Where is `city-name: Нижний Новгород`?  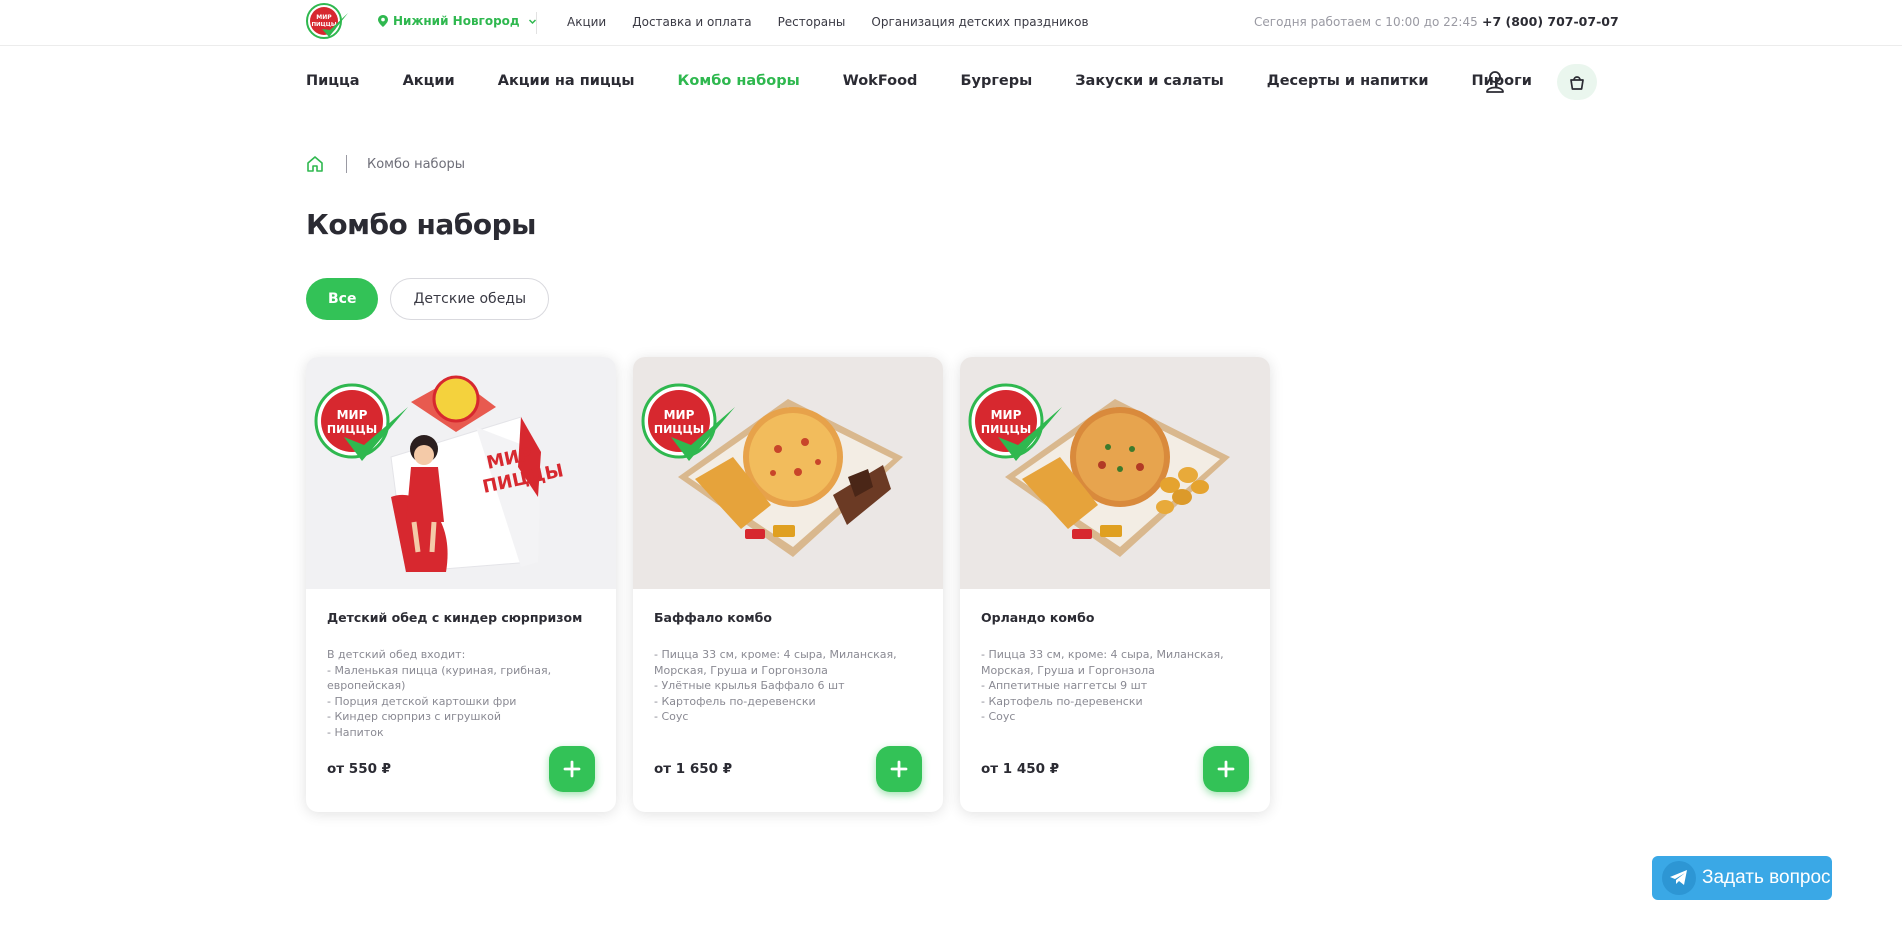
city-name: Нижний Новгород is located at coordinates (456, 21).